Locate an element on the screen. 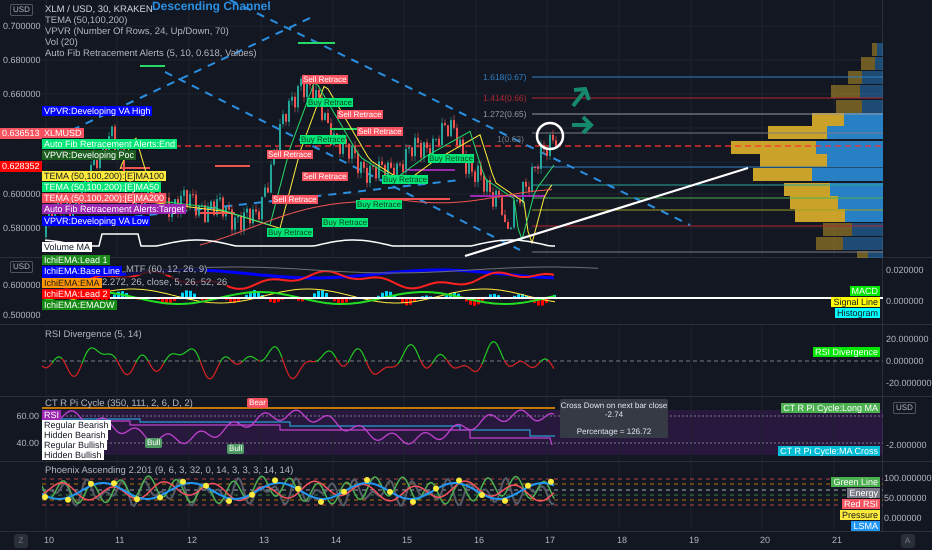 The width and height of the screenshot is (932, 550). legend-text: 2.272, 26, close, 5, 26, 52, 26 is located at coordinates (165, 282).